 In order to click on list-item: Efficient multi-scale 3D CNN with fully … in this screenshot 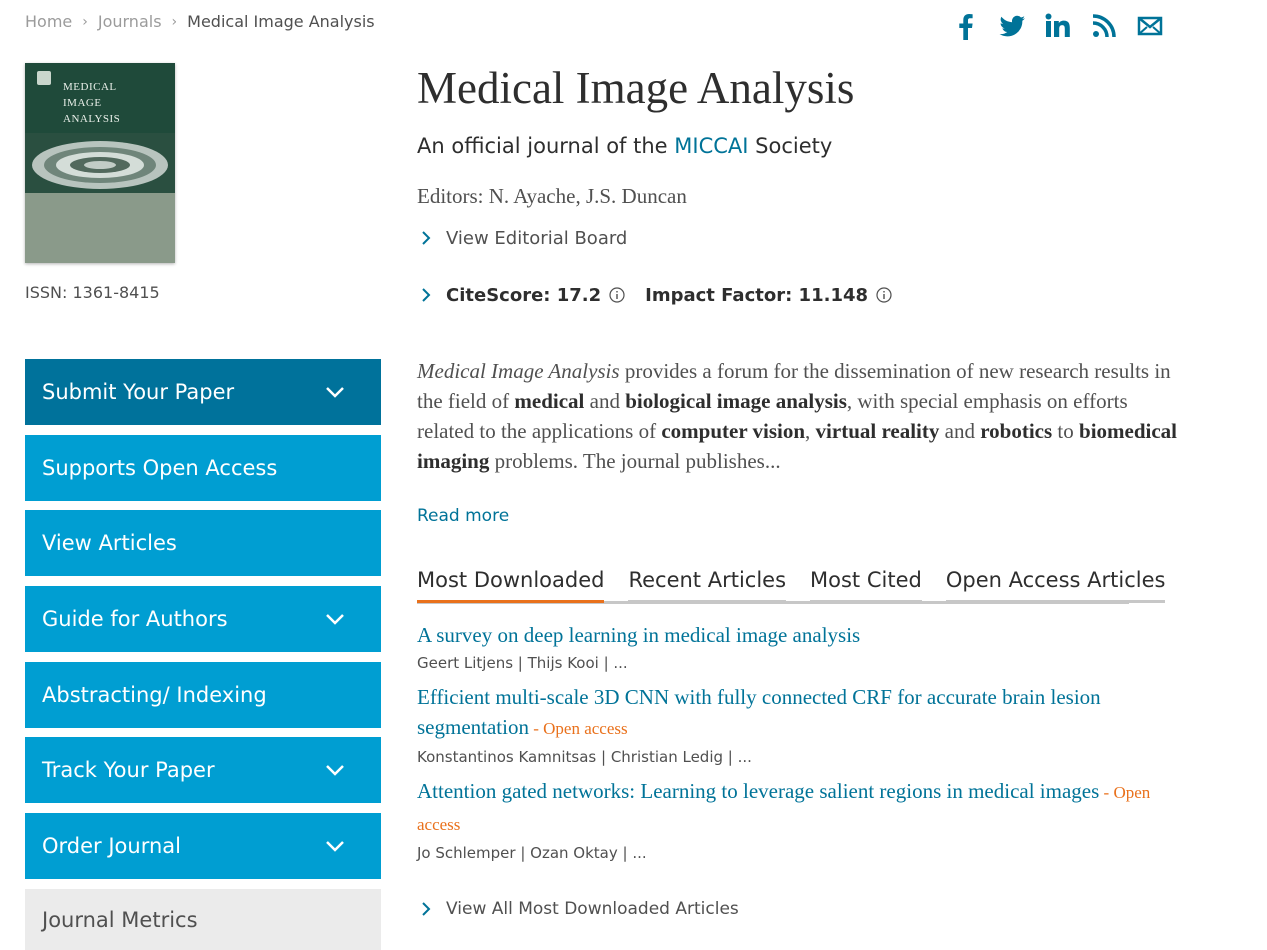, I will do `click(797, 724)`.